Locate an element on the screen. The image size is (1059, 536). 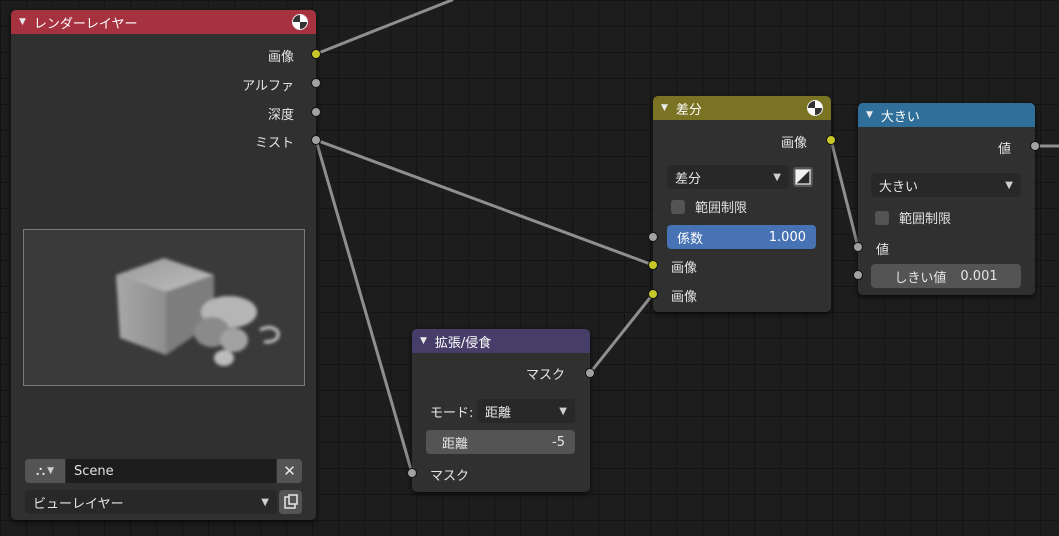
link-mist-to-mix-image is located at coordinates (484, 202).